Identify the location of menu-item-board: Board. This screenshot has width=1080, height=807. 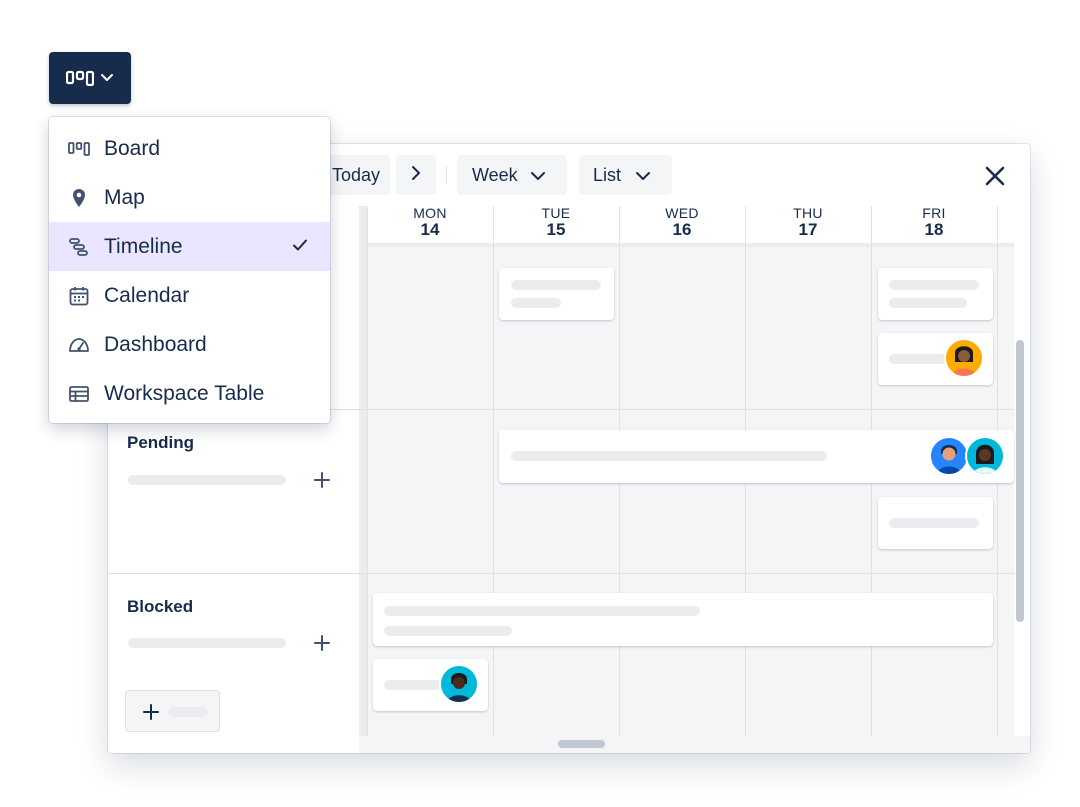
(189, 148).